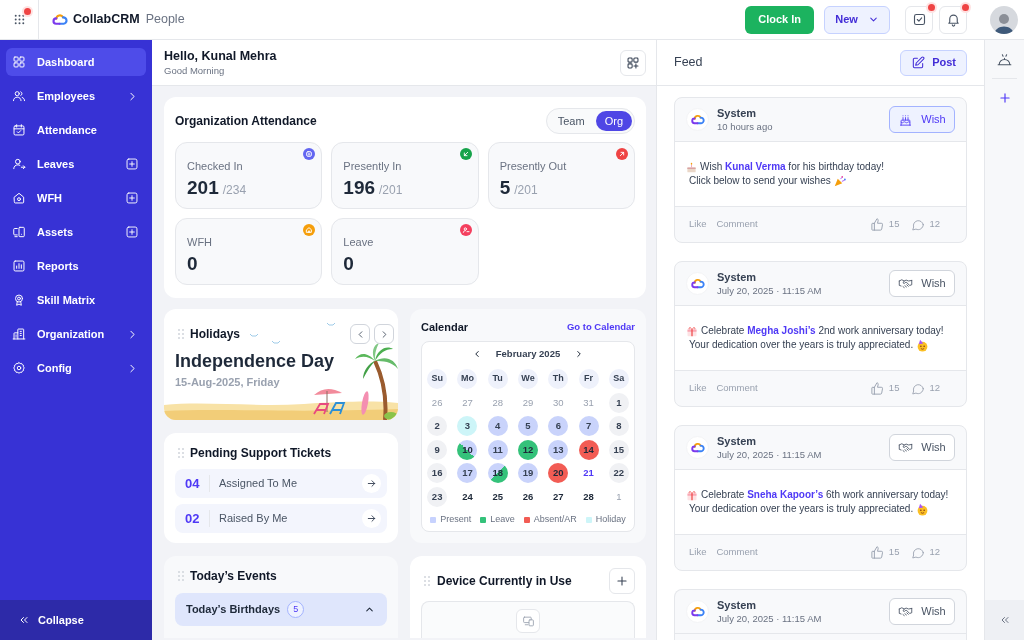  What do you see at coordinates (528, 449) in the screenshot?
I see `calendar-day: 12` at bounding box center [528, 449].